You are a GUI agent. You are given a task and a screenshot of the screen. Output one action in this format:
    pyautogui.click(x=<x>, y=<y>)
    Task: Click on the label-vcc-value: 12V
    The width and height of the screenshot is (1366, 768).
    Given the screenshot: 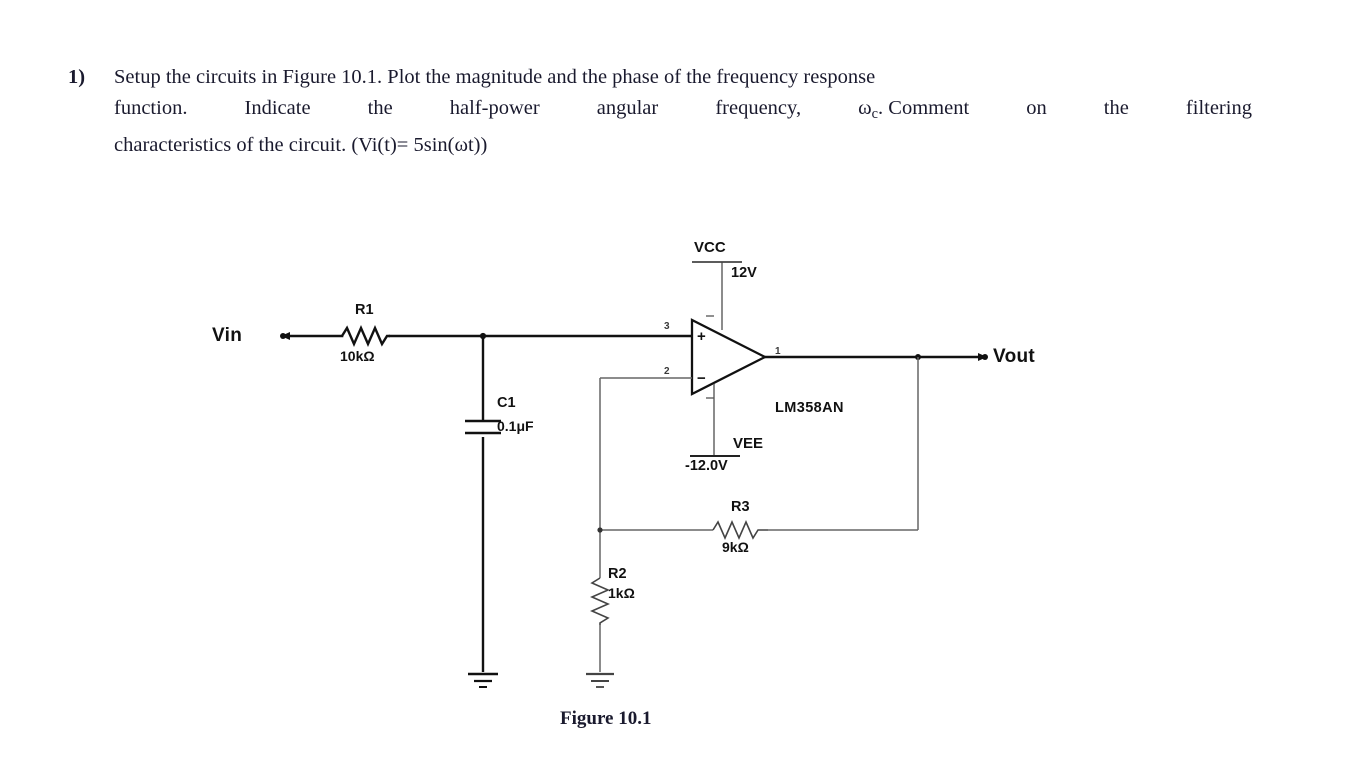 What is the action you would take?
    pyautogui.click(x=744, y=273)
    